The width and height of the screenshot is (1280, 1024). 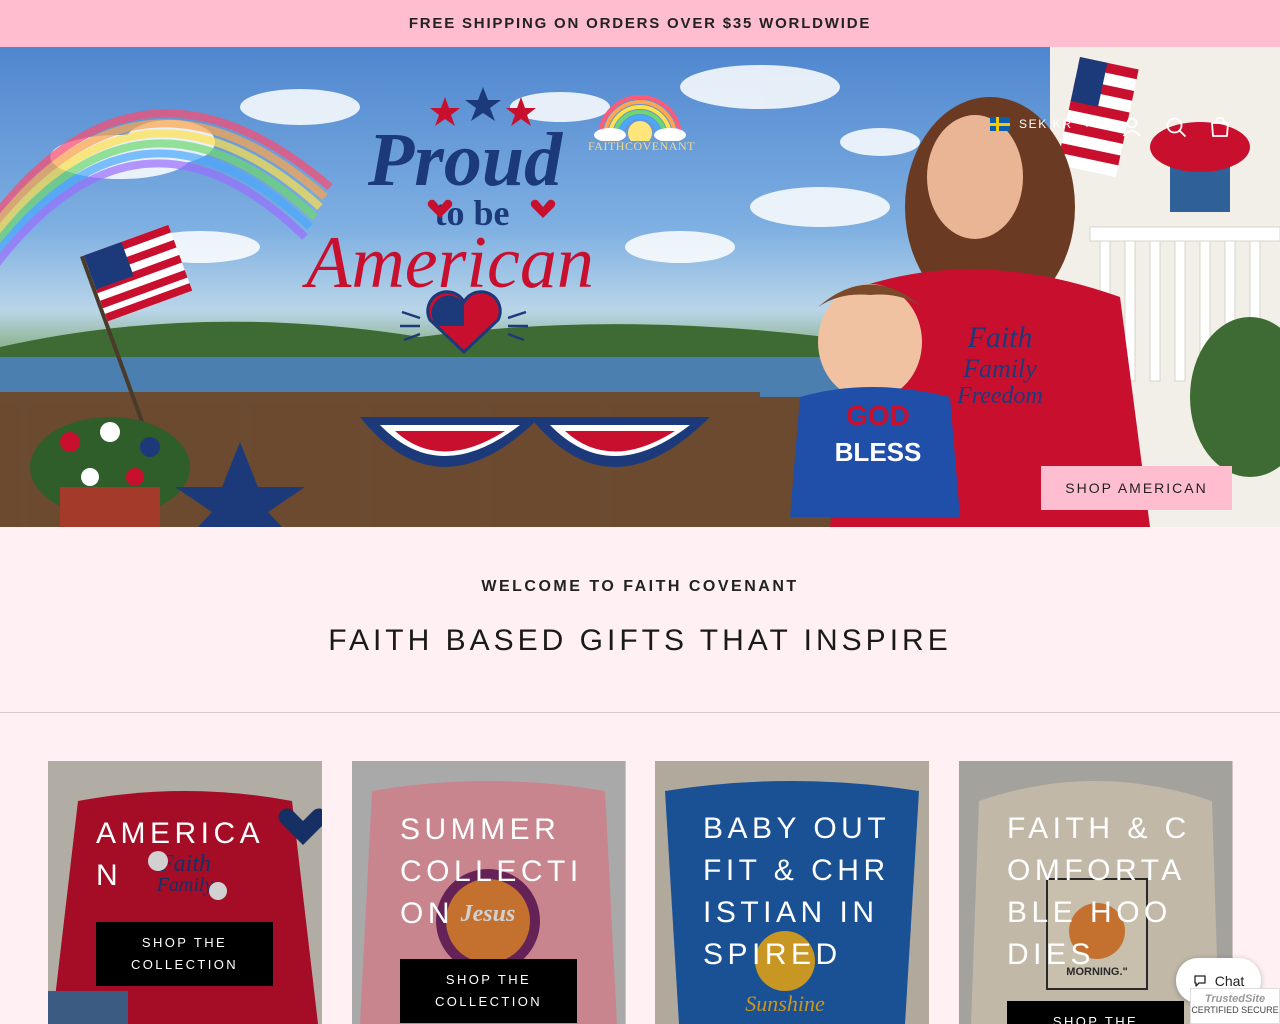 What do you see at coordinates (1235, 999) in the screenshot?
I see `trustedsite-name: TrustedSite` at bounding box center [1235, 999].